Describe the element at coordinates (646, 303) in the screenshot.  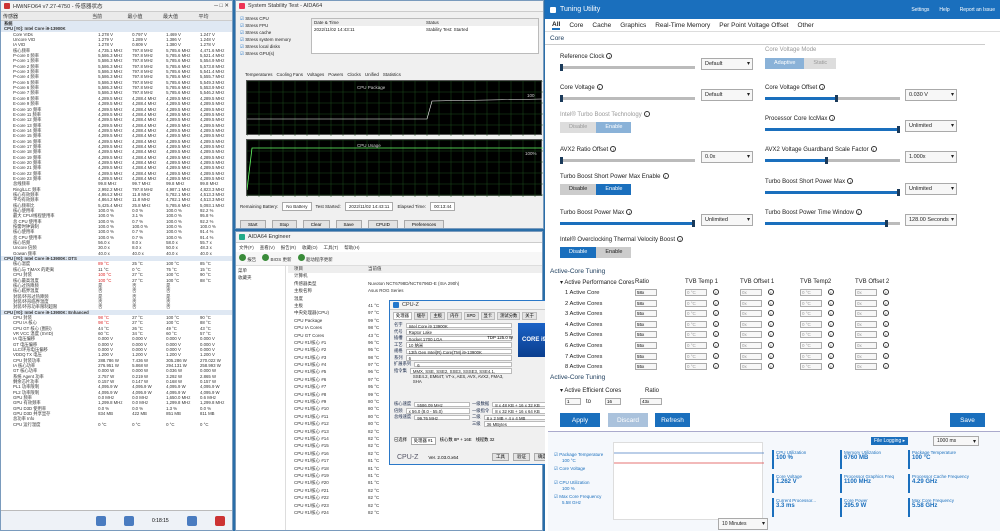
I see `core-ratio-field: 58x` at that location.